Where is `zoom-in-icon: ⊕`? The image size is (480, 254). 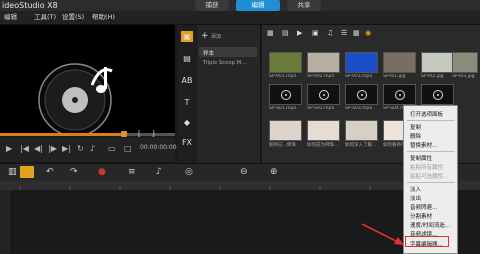 zoom-in-icon: ⊕ is located at coordinates (274, 172).